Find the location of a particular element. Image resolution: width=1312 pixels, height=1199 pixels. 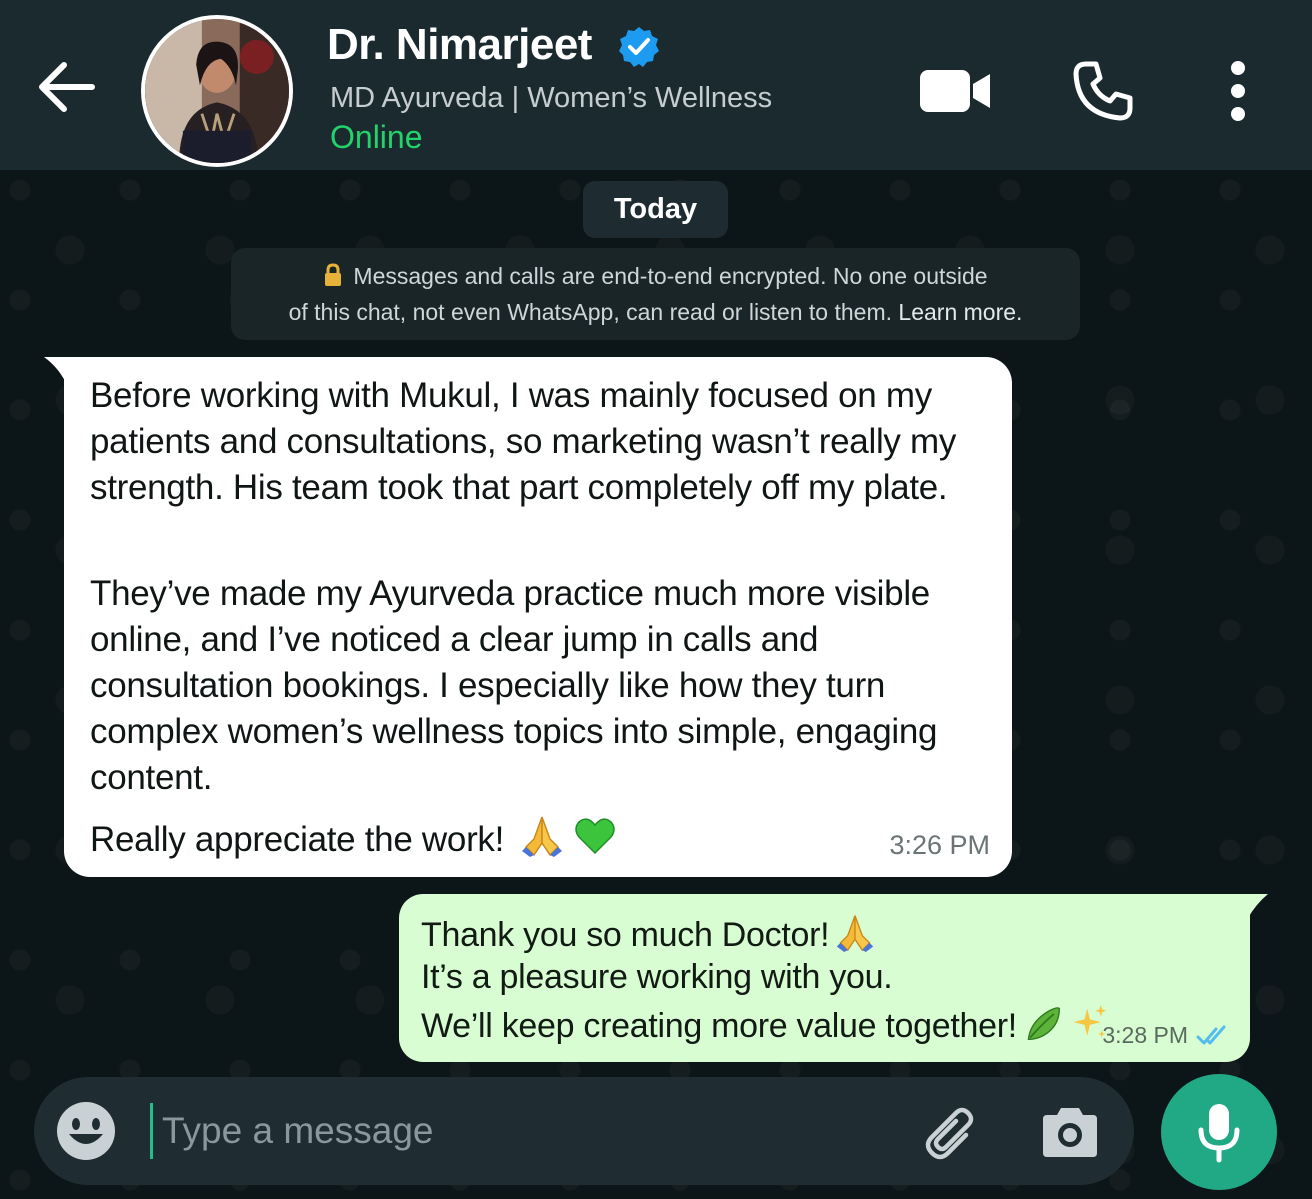

microphone-icon is located at coordinates (1219, 1133).